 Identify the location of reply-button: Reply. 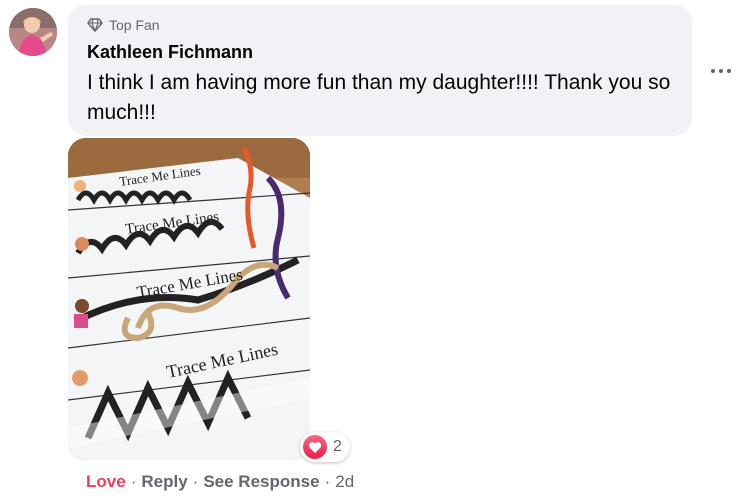
(164, 482).